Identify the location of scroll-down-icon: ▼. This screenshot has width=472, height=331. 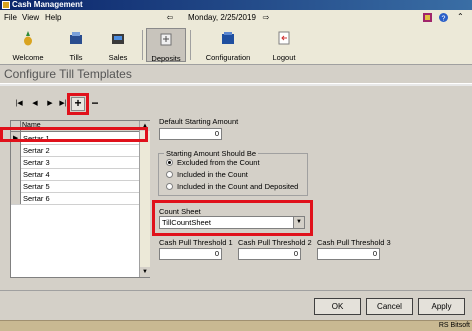
(145, 272).